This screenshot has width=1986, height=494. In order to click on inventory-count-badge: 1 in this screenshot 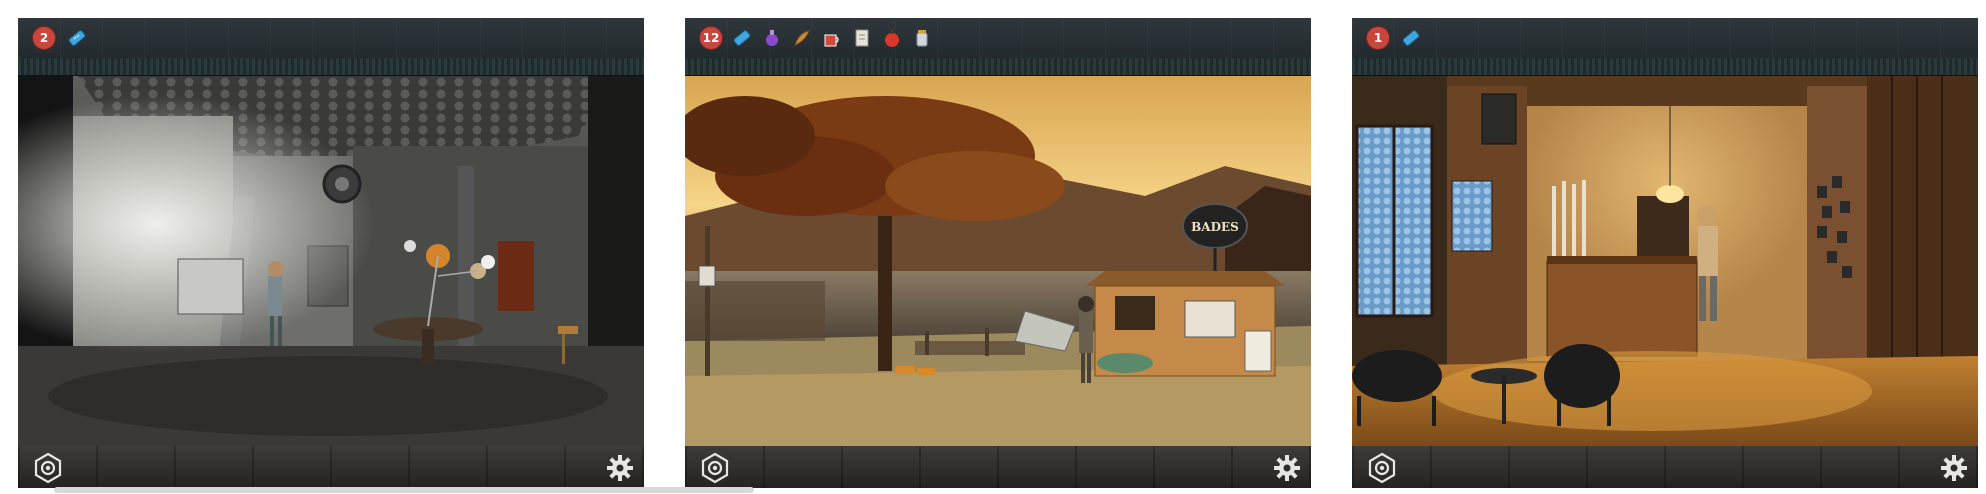, I will do `click(1378, 38)`.